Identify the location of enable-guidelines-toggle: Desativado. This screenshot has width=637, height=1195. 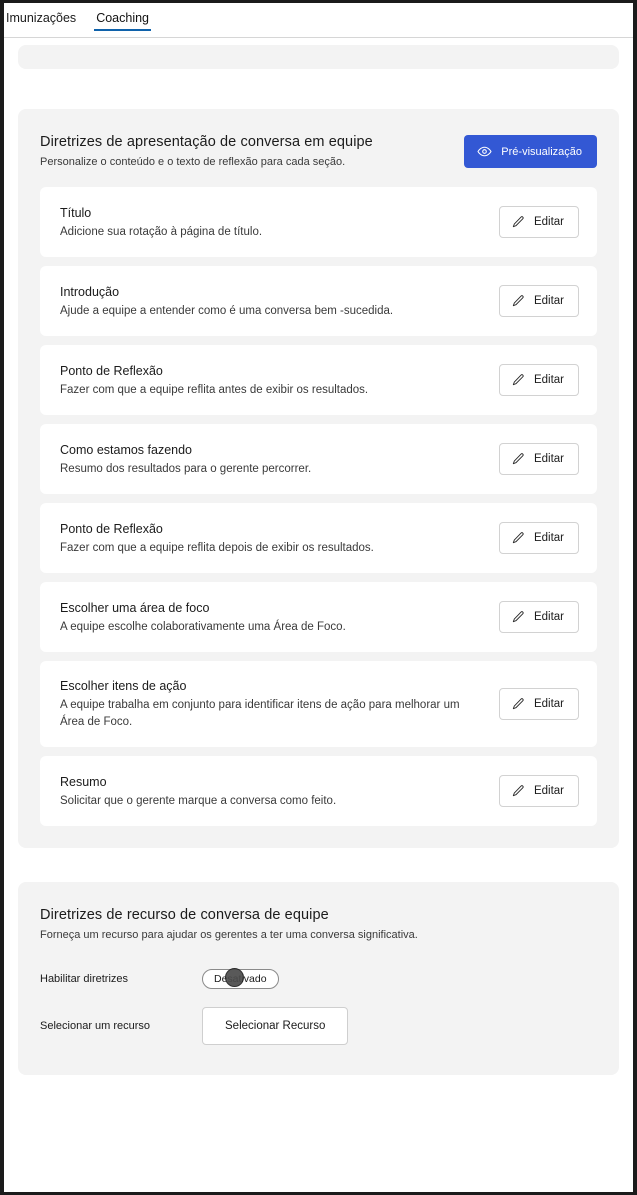
(240, 978).